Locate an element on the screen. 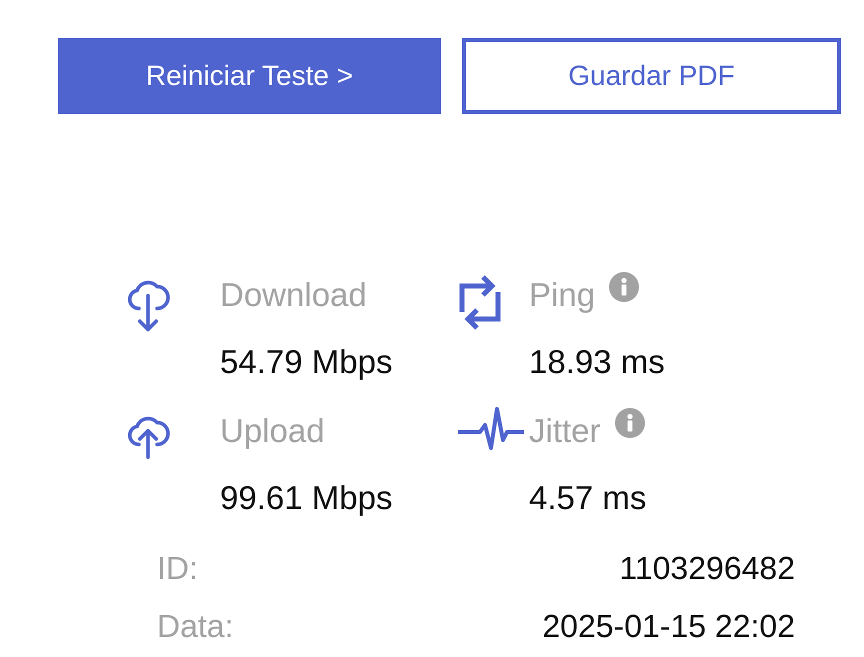  save-pdf-button: Guardar PDF is located at coordinates (651, 76).